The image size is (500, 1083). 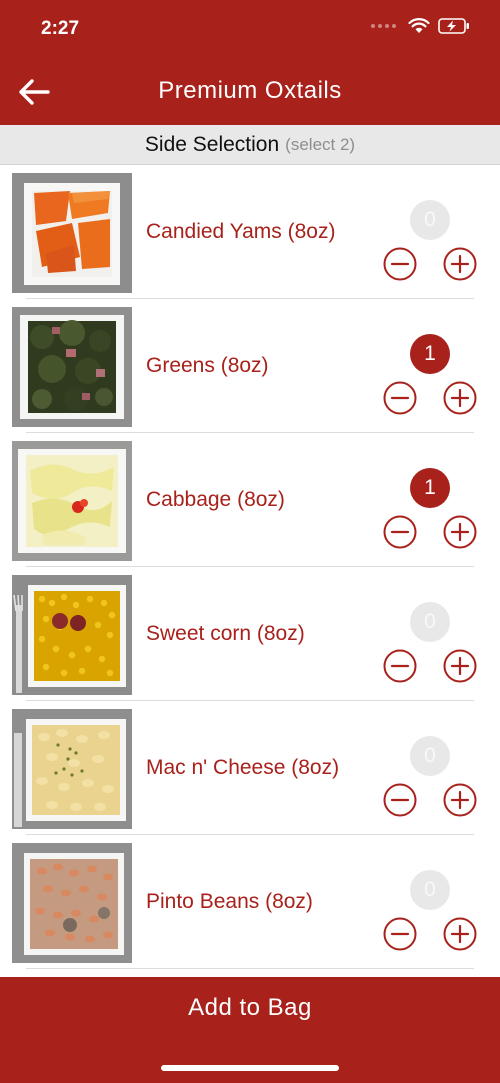 What do you see at coordinates (72, 501) in the screenshot?
I see `cabbage-image` at bounding box center [72, 501].